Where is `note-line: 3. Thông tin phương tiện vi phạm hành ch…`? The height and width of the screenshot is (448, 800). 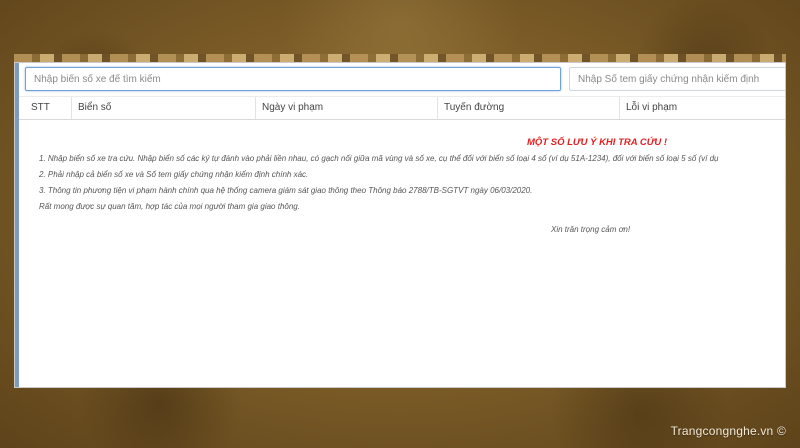
note-line: 3. Thông tin phương tiện vi phạm hành ch… is located at coordinates (286, 190).